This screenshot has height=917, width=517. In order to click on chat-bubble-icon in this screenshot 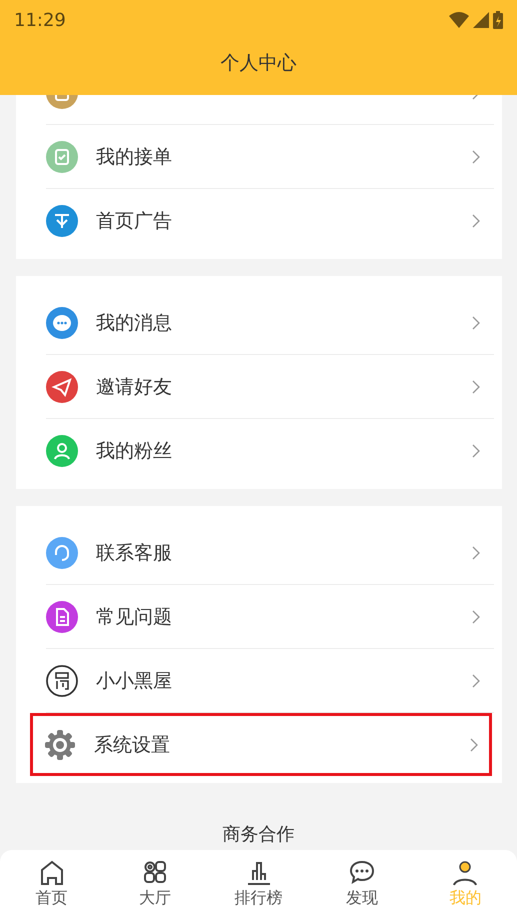, I will do `click(362, 872)`.